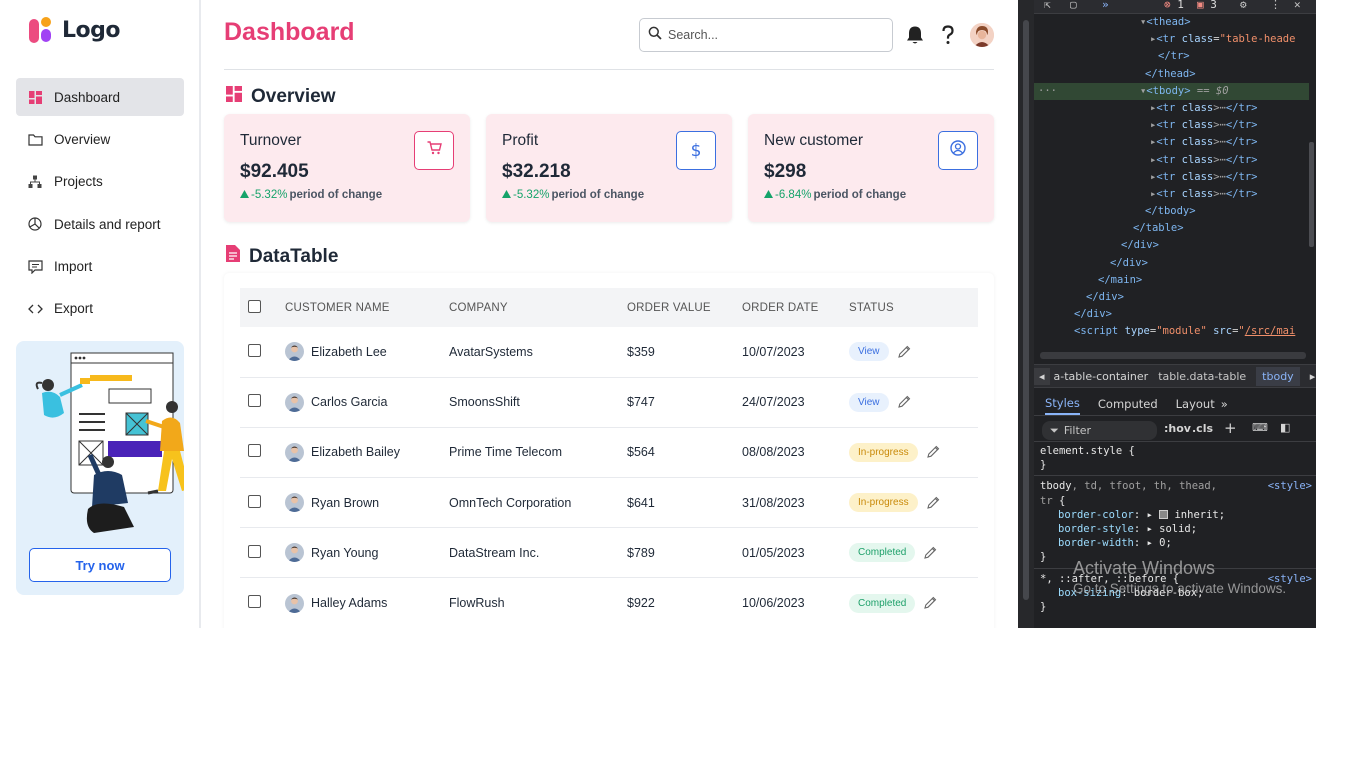 Image resolution: width=1350 pixels, height=778 pixels. I want to click on dom-node: </tbody>, so click(1171, 211).